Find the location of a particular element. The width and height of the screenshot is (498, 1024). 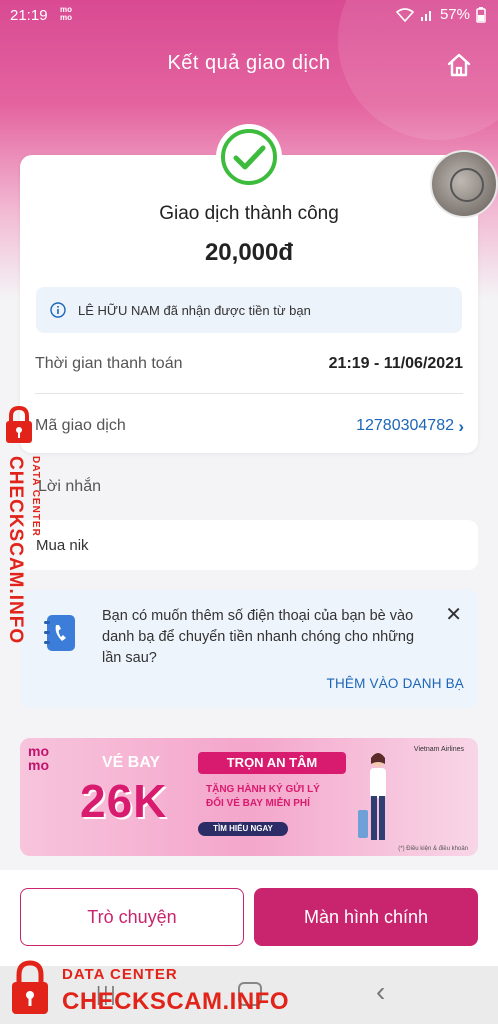

message-box: Mua nik is located at coordinates (249, 545).